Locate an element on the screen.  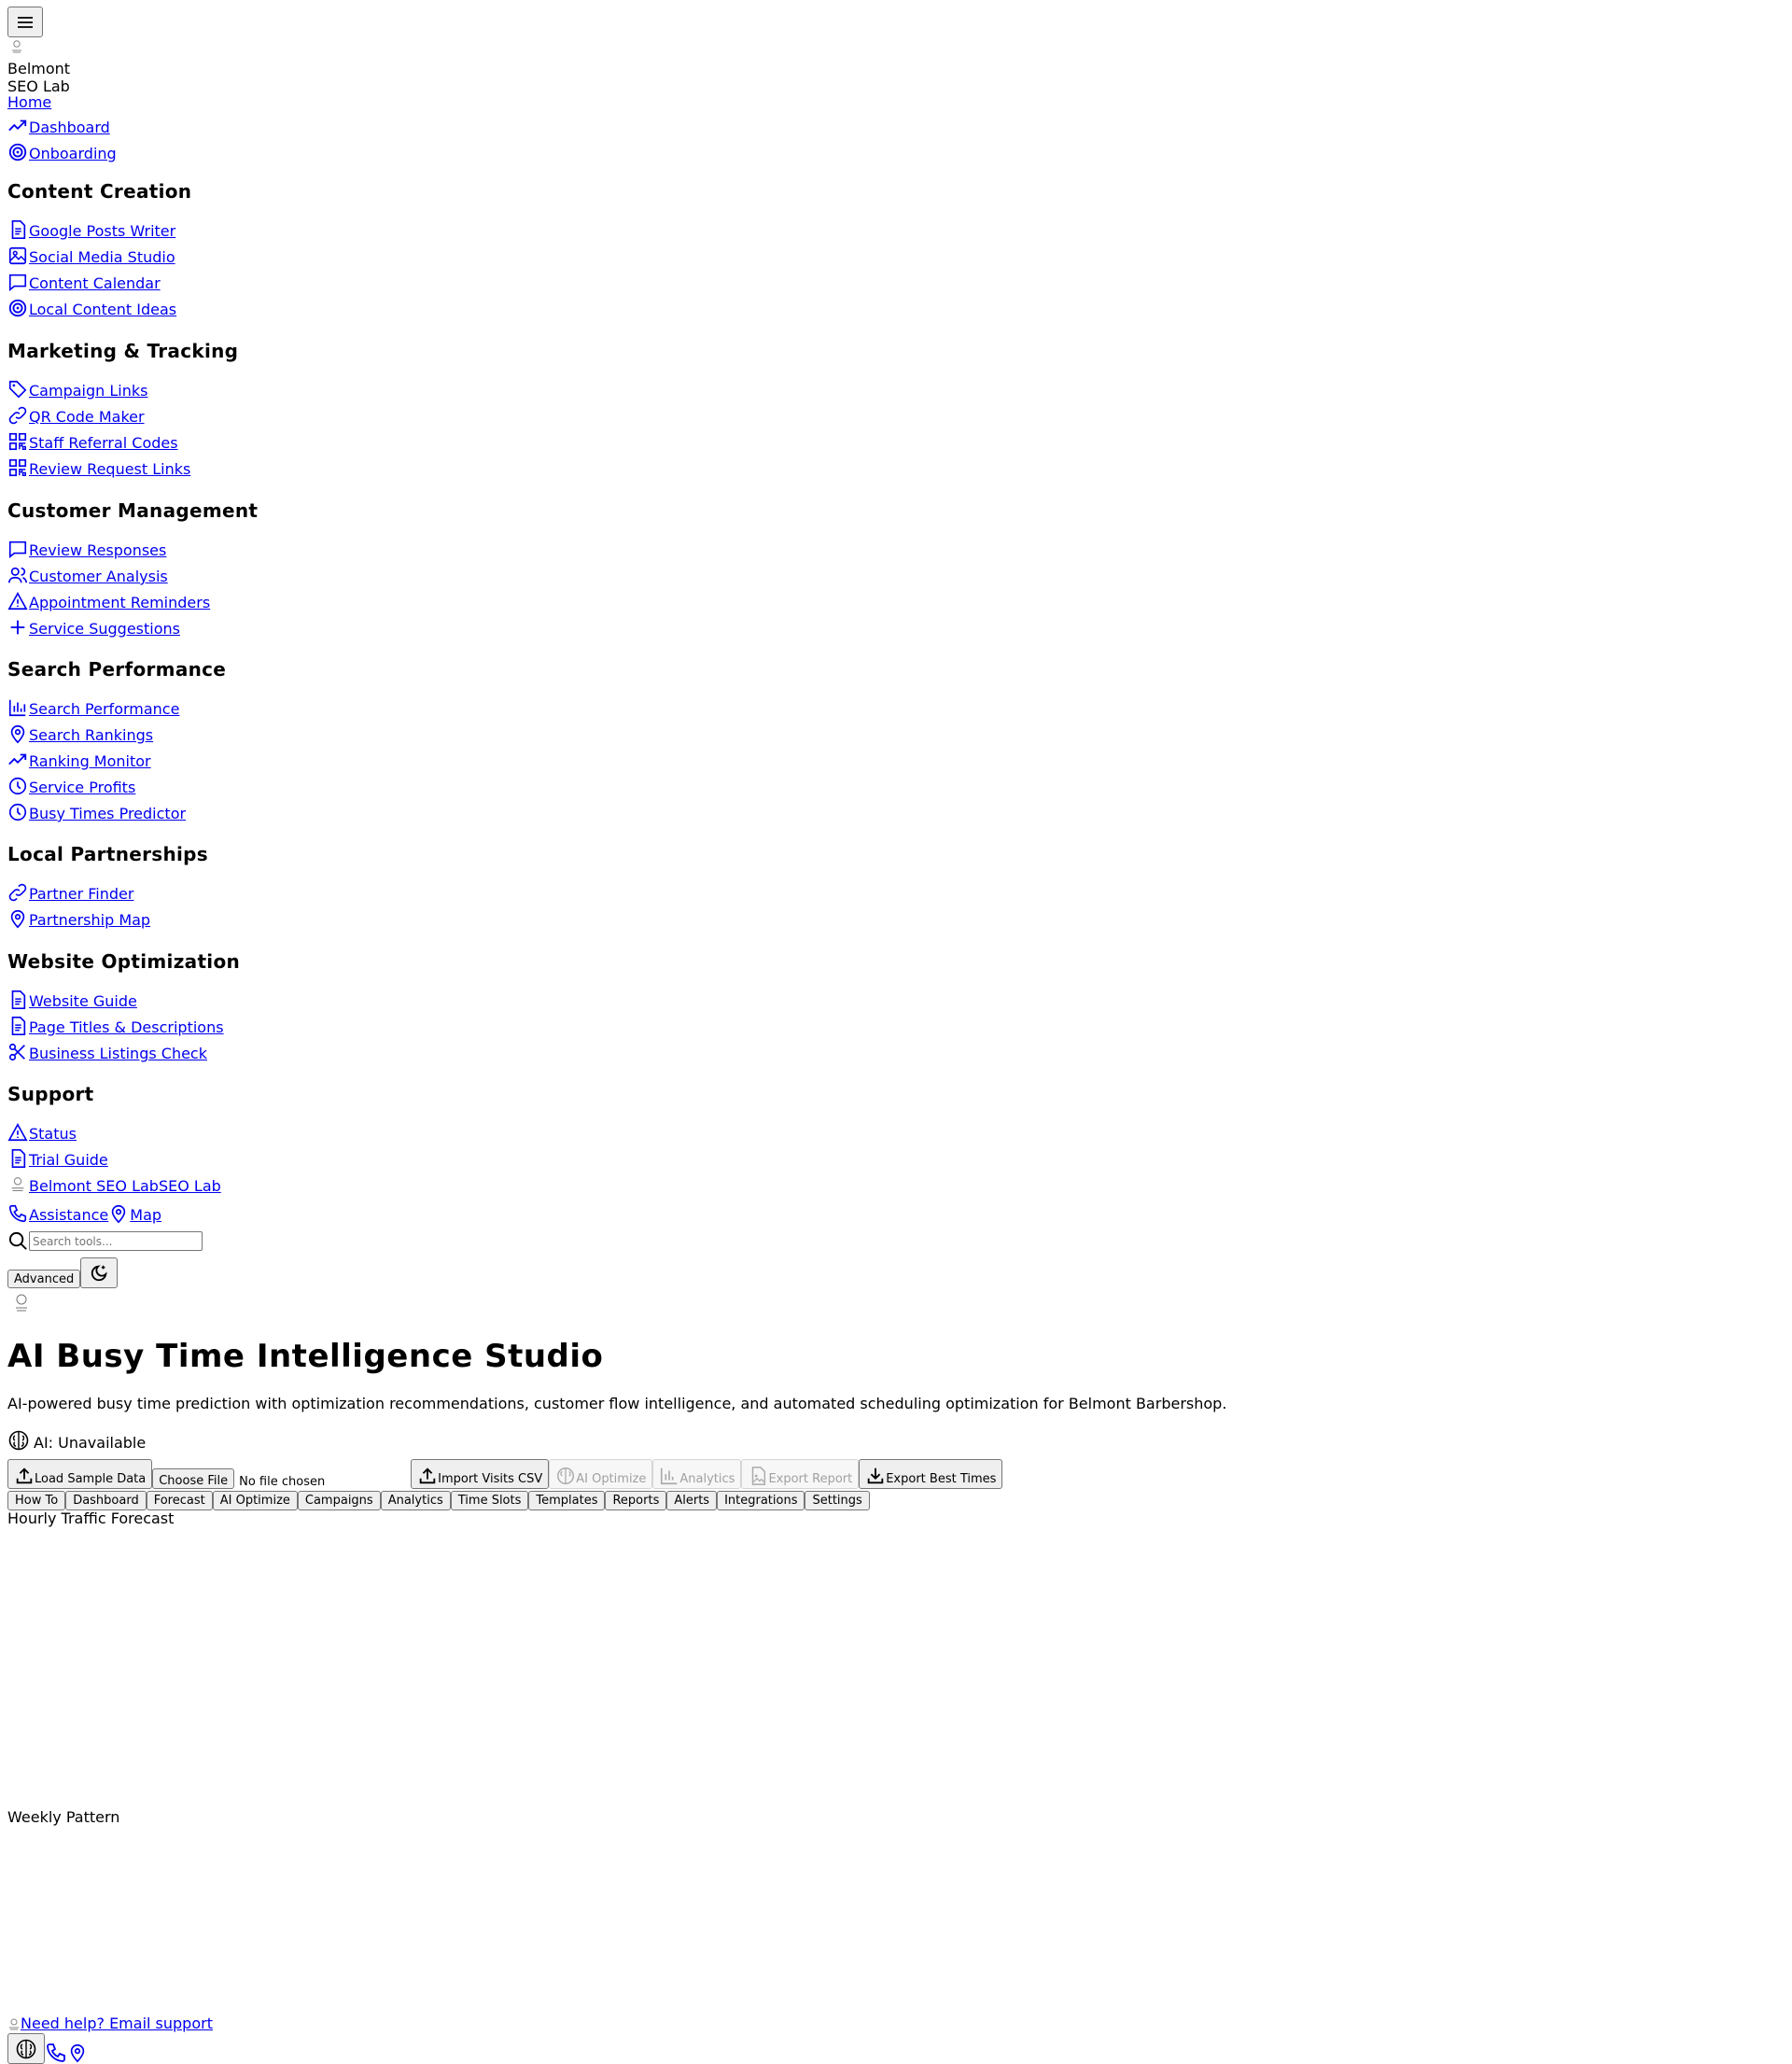
sidebar-item-belmont-seo-labseo-lab: Belmont SEO LabSEO Lab is located at coordinates (114, 1183).